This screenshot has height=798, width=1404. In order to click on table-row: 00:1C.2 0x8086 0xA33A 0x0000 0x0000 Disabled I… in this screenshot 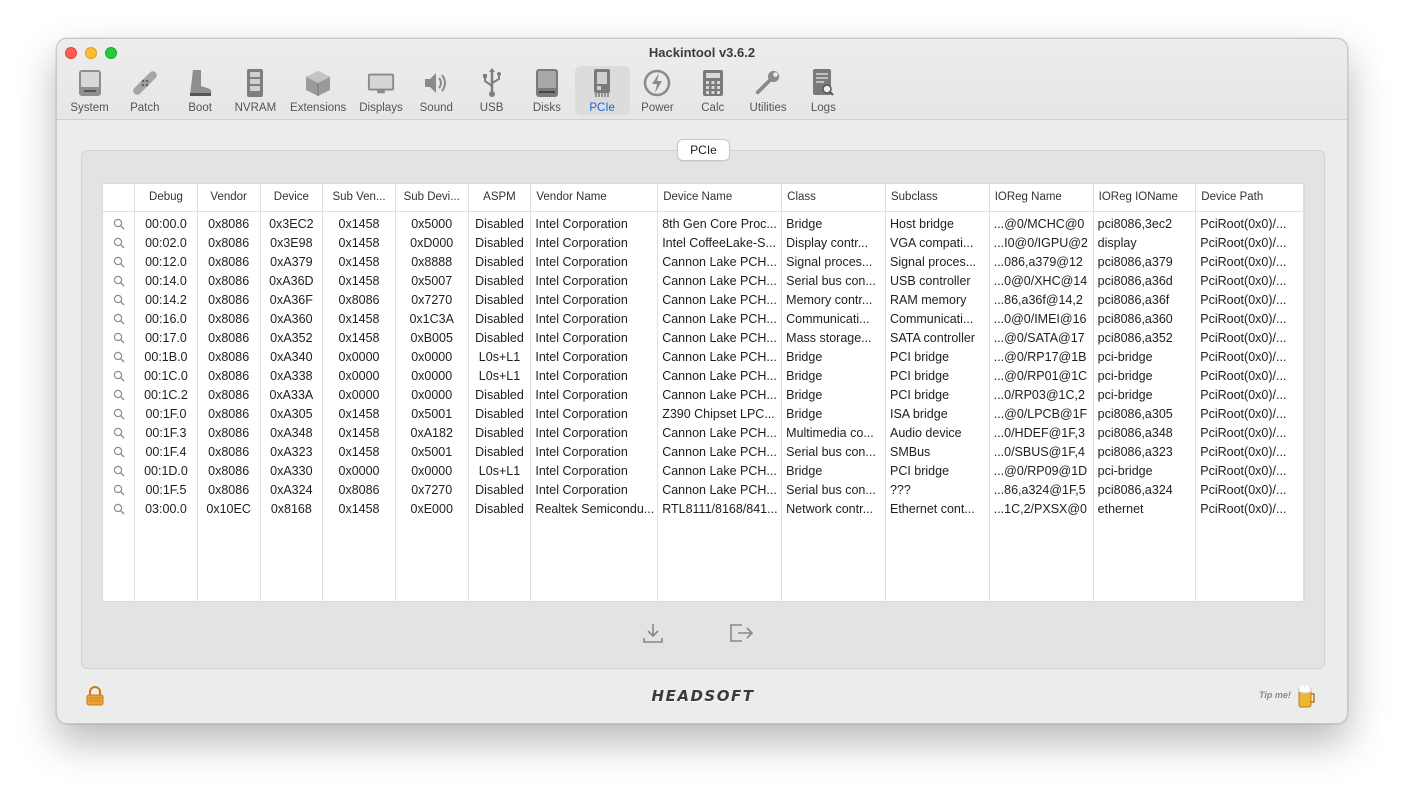, I will do `click(703, 394)`.